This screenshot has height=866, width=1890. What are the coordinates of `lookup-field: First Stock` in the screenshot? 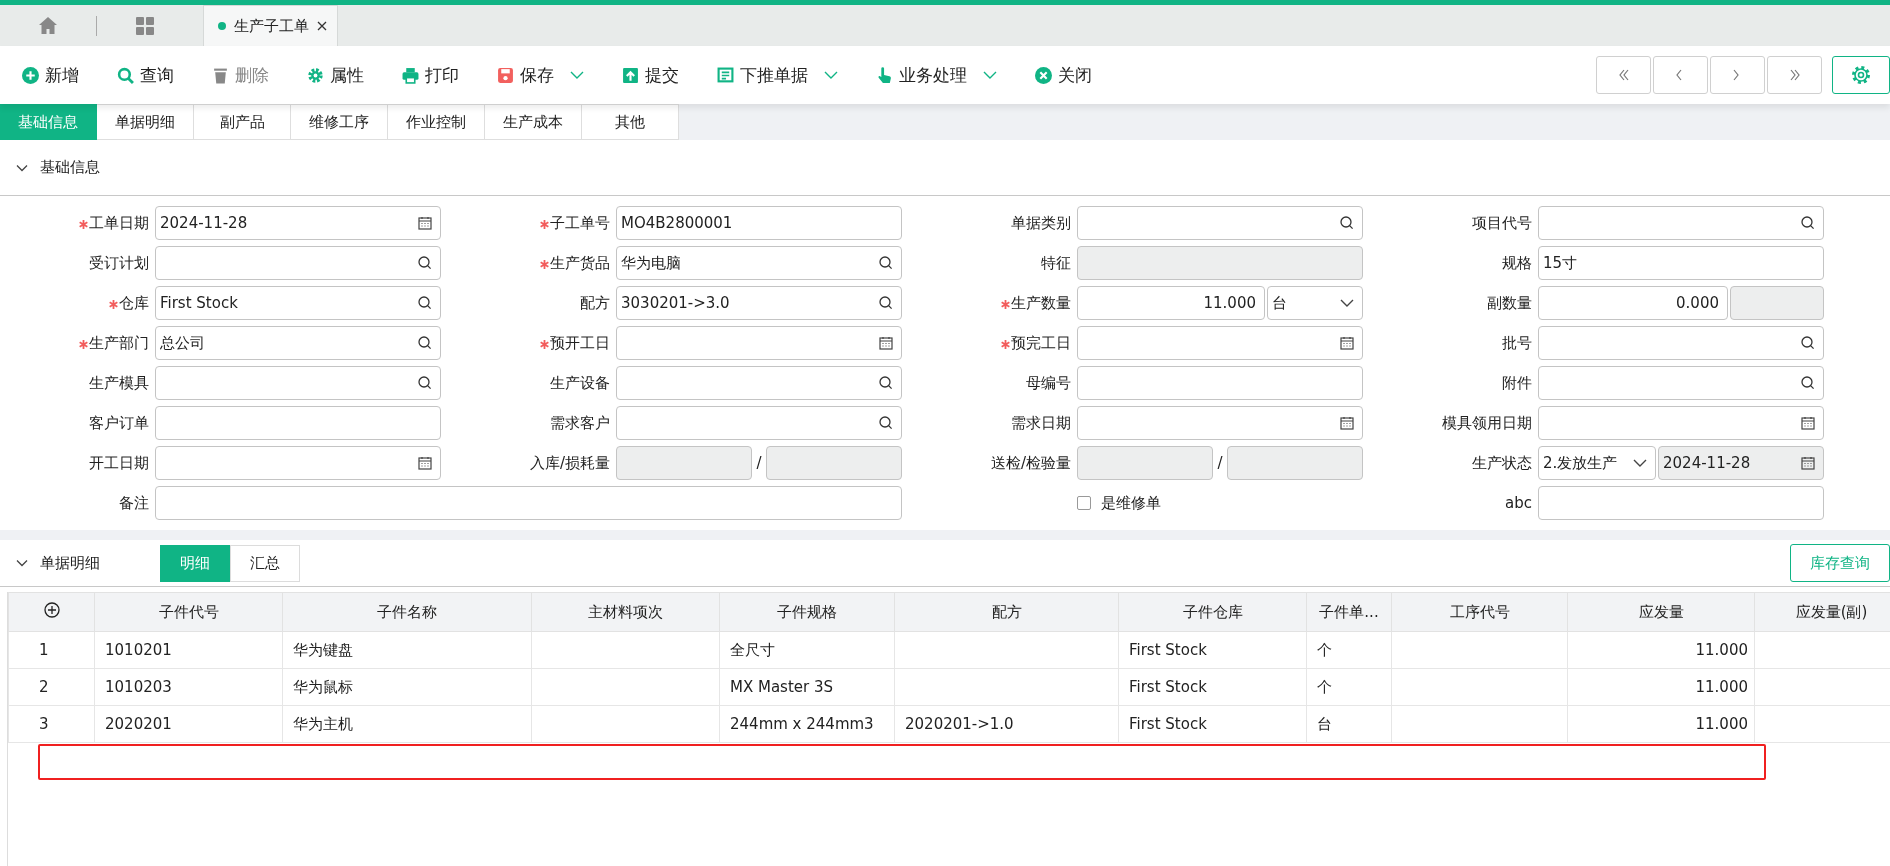 It's located at (298, 303).